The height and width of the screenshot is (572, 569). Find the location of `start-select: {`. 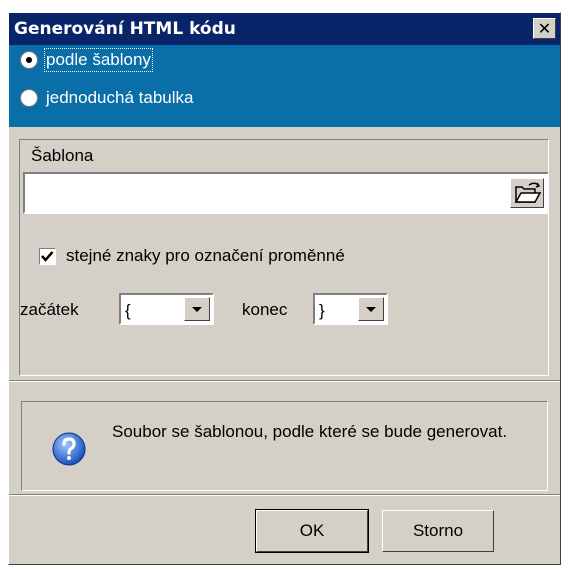

start-select: { is located at coordinates (166, 309).